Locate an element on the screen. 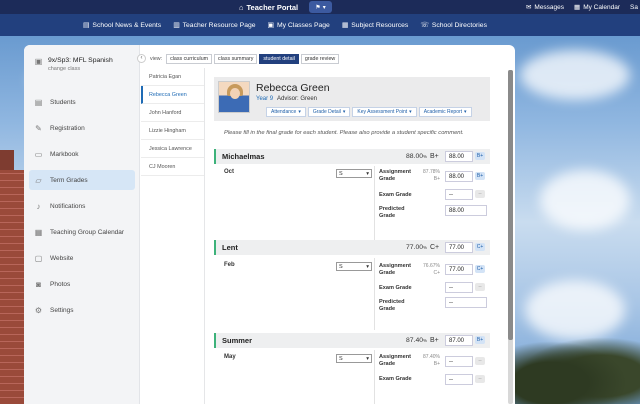 This screenshot has height=404, width=640. assignment-grade-input: 77.00 is located at coordinates (459, 269).